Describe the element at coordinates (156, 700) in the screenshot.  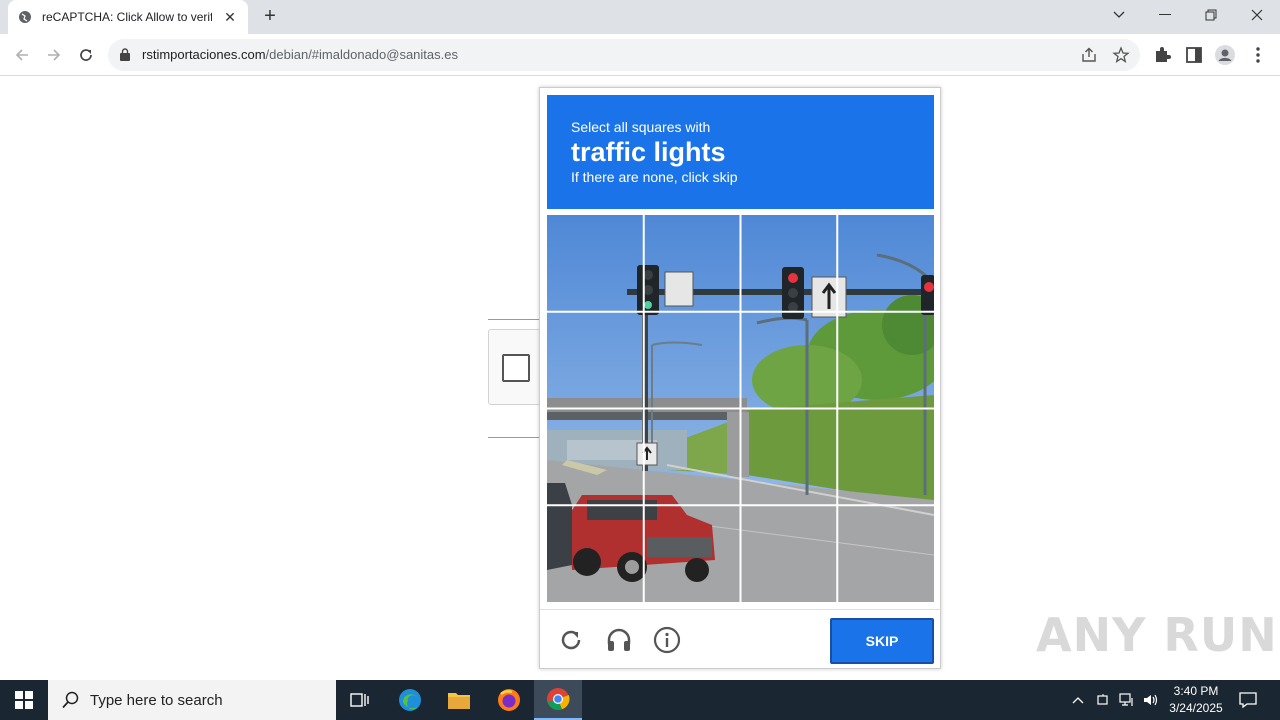
I see `taskbar-search-placeholder: Type here to search` at that location.